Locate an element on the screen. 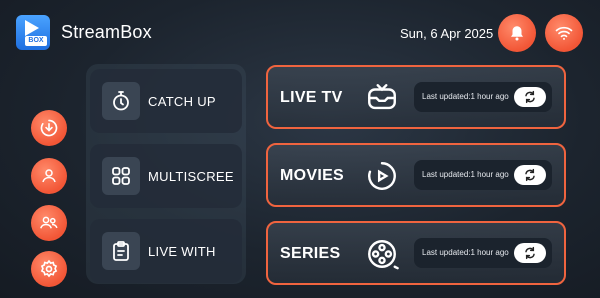 This screenshot has width=600, height=298. profile-button is located at coordinates (49, 176).